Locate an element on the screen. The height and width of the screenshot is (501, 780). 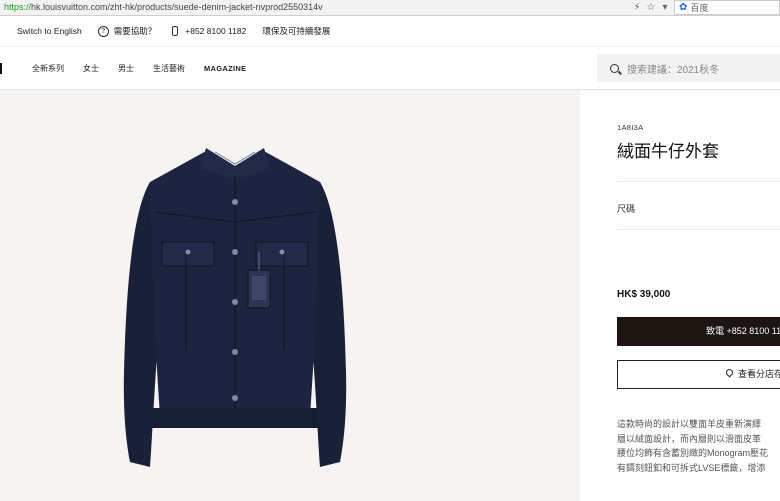
question-icon: ? is located at coordinates (103, 31).